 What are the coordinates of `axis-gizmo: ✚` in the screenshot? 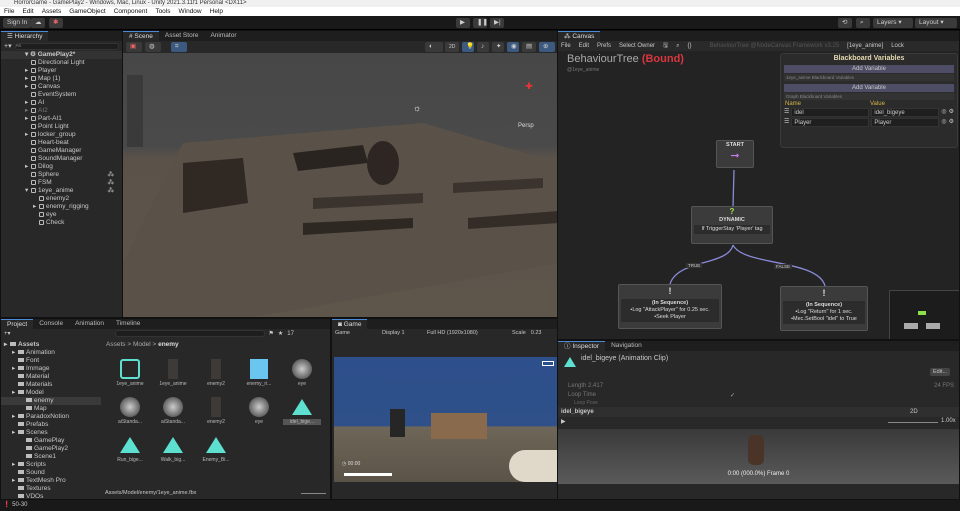 It's located at (529, 101).